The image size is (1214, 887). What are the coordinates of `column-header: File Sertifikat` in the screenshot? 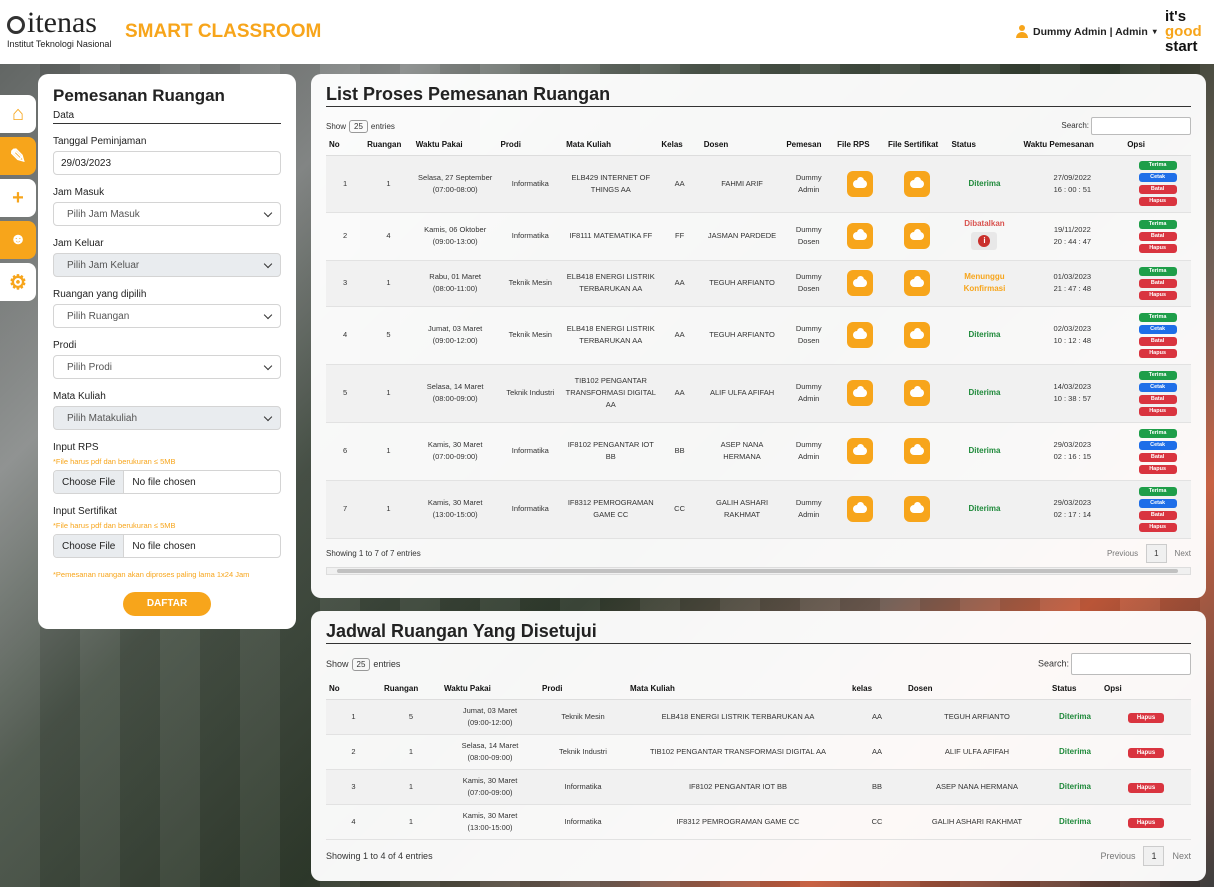 It's located at (916, 145).